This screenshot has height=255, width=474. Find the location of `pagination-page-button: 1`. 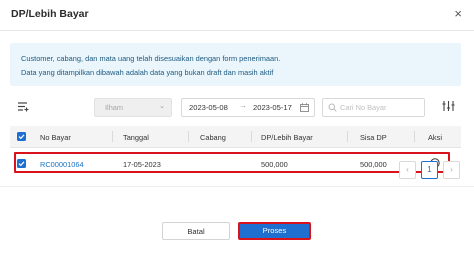

pagination-page-button: 1 is located at coordinates (429, 170).